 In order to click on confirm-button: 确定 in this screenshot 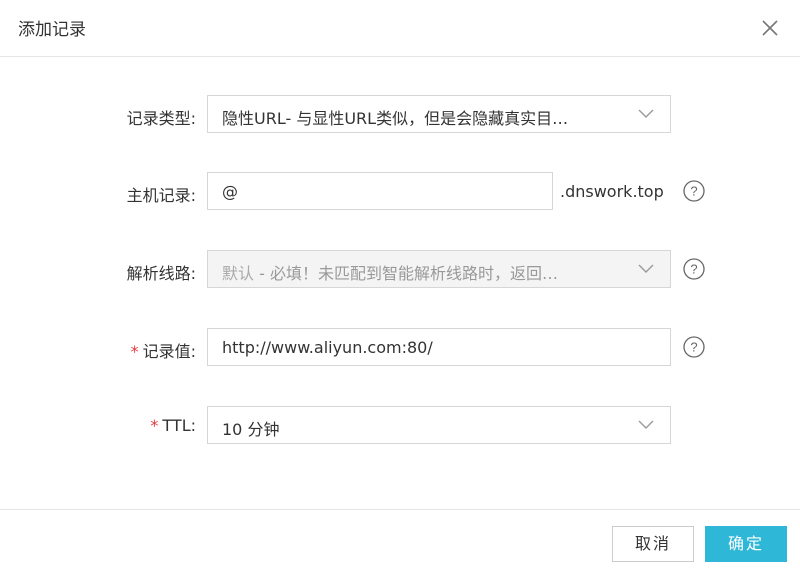, I will do `click(746, 544)`.